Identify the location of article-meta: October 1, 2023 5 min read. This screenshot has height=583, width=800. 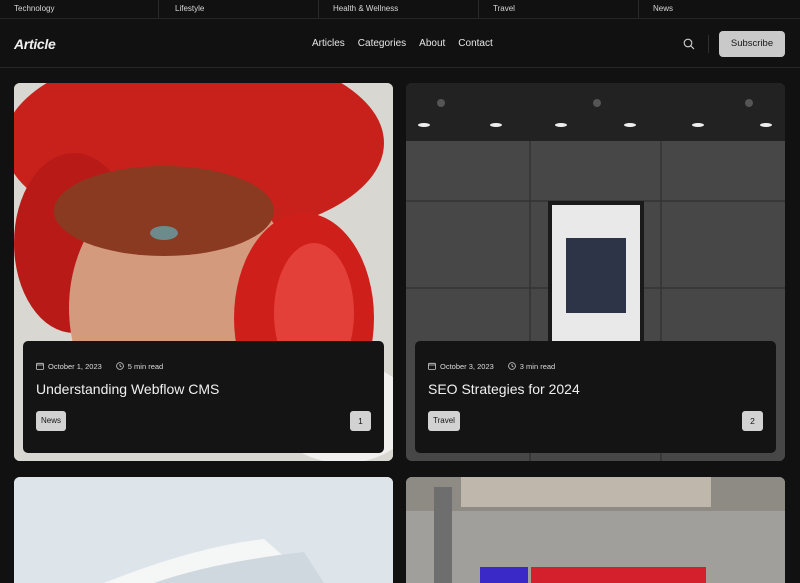
(99, 366).